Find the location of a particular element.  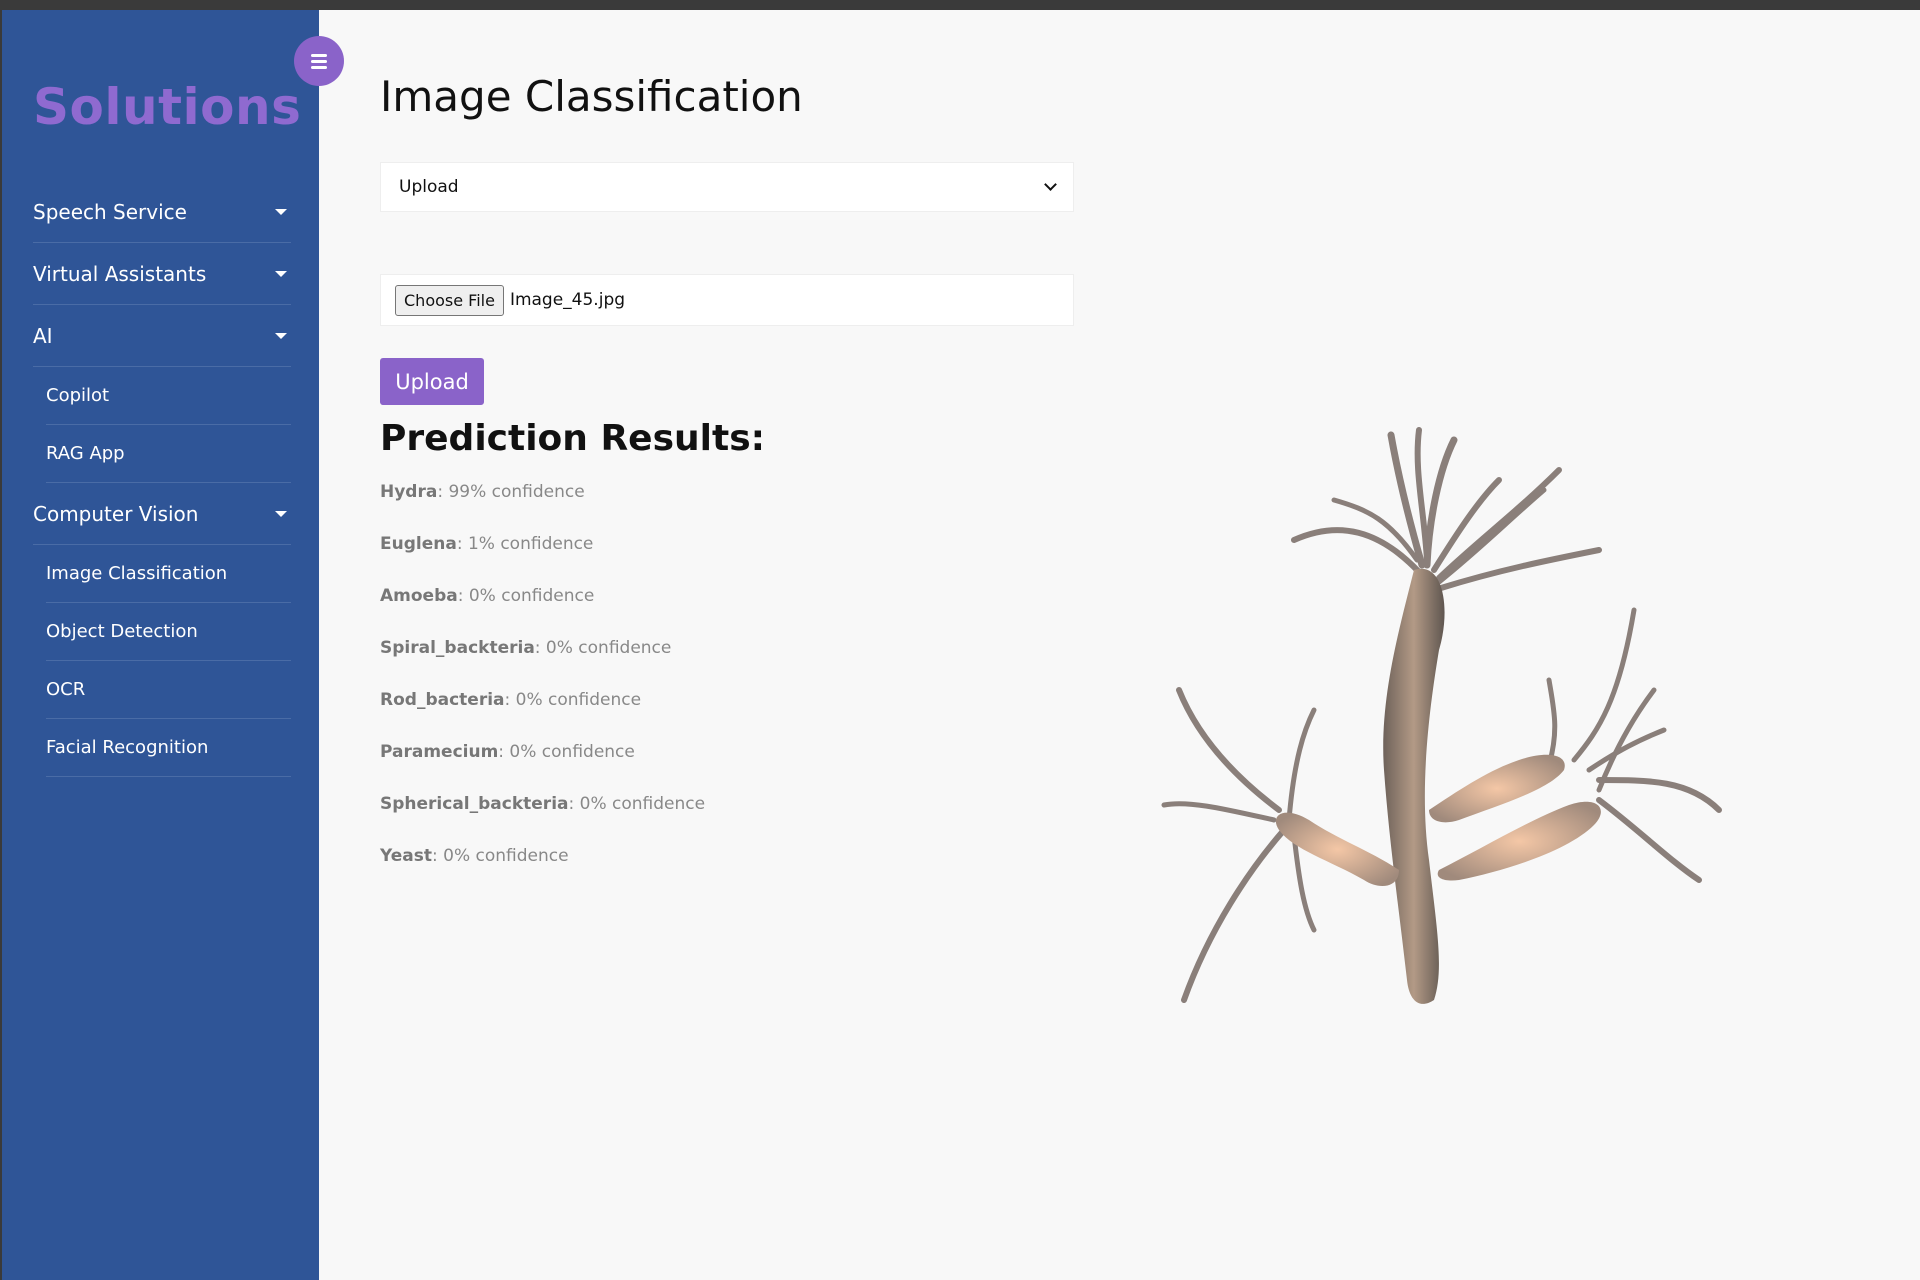

selected-file-name: Image_45.jpg is located at coordinates (567, 300).